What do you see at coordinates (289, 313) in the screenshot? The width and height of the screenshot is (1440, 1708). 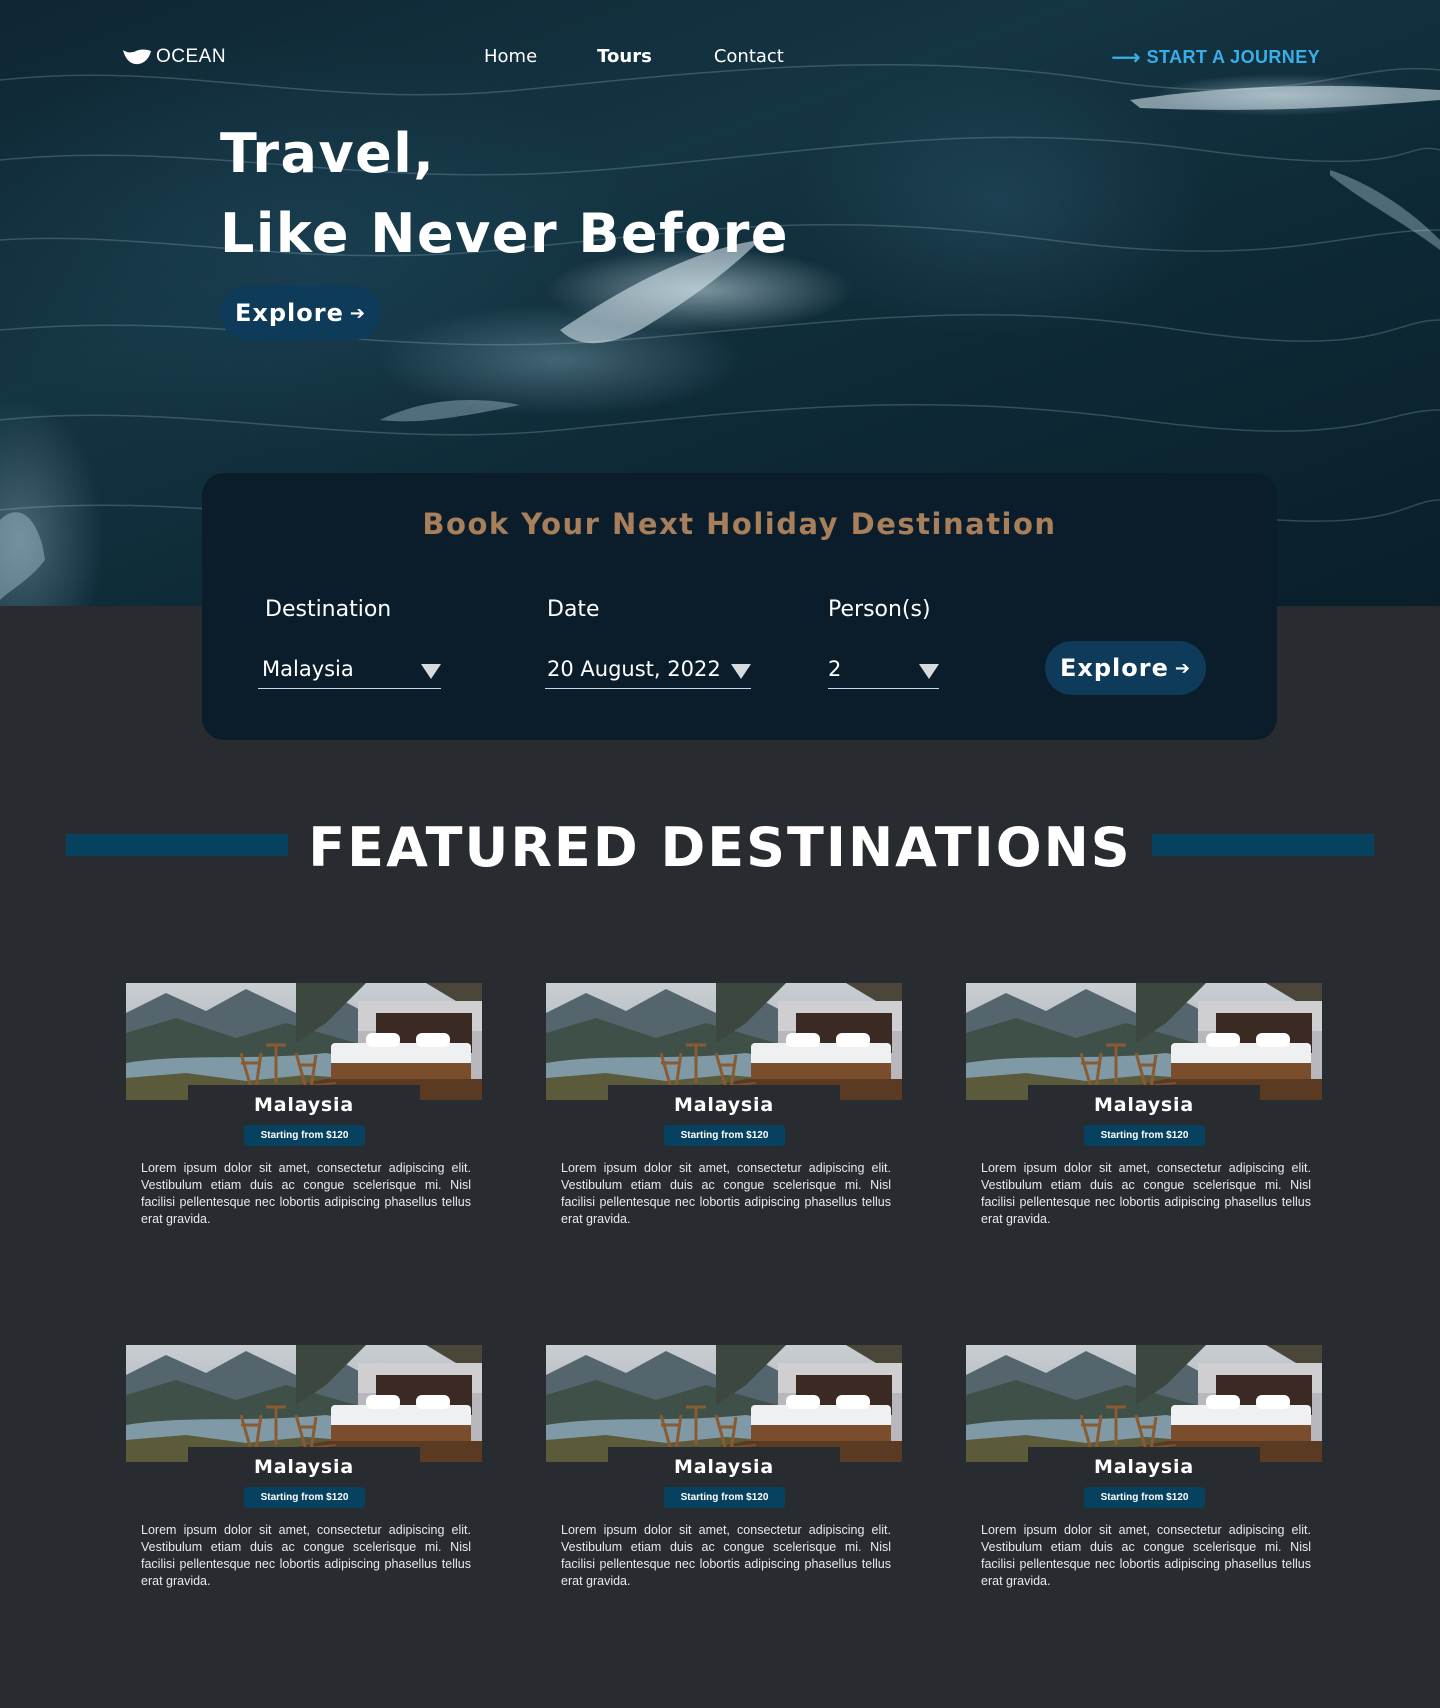 I see `hero-explore-label: Explore` at bounding box center [289, 313].